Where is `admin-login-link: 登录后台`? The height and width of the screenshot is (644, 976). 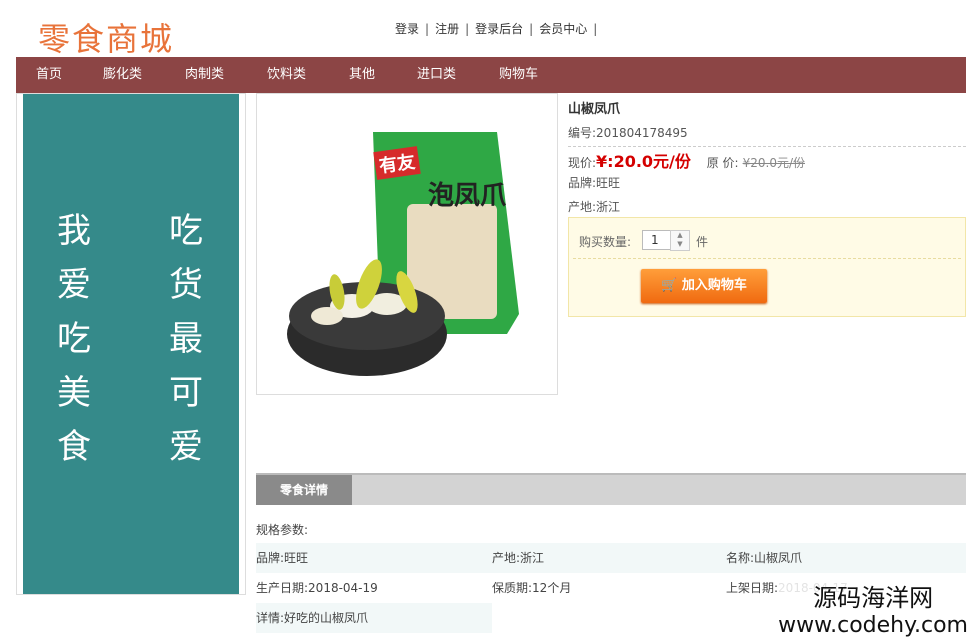
admin-login-link: 登录后台 is located at coordinates (499, 29).